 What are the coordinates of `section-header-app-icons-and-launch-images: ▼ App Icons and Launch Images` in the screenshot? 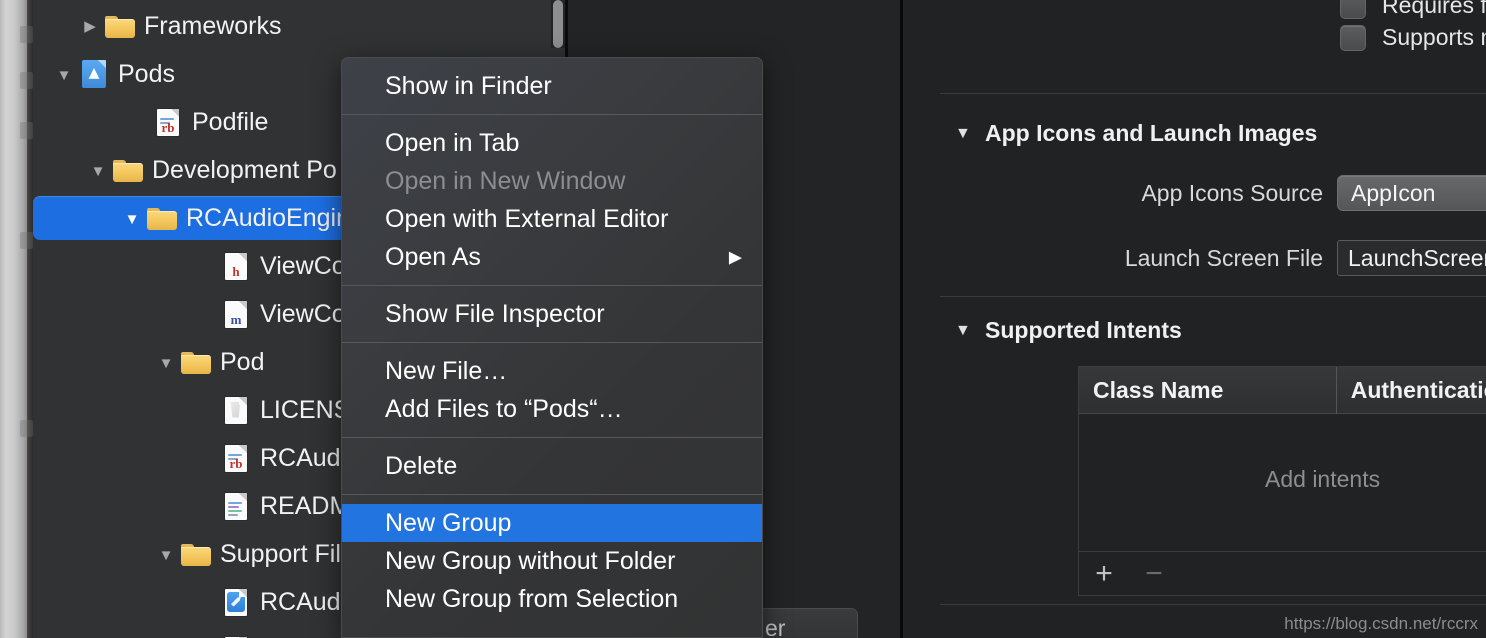 It's located at (1136, 133).